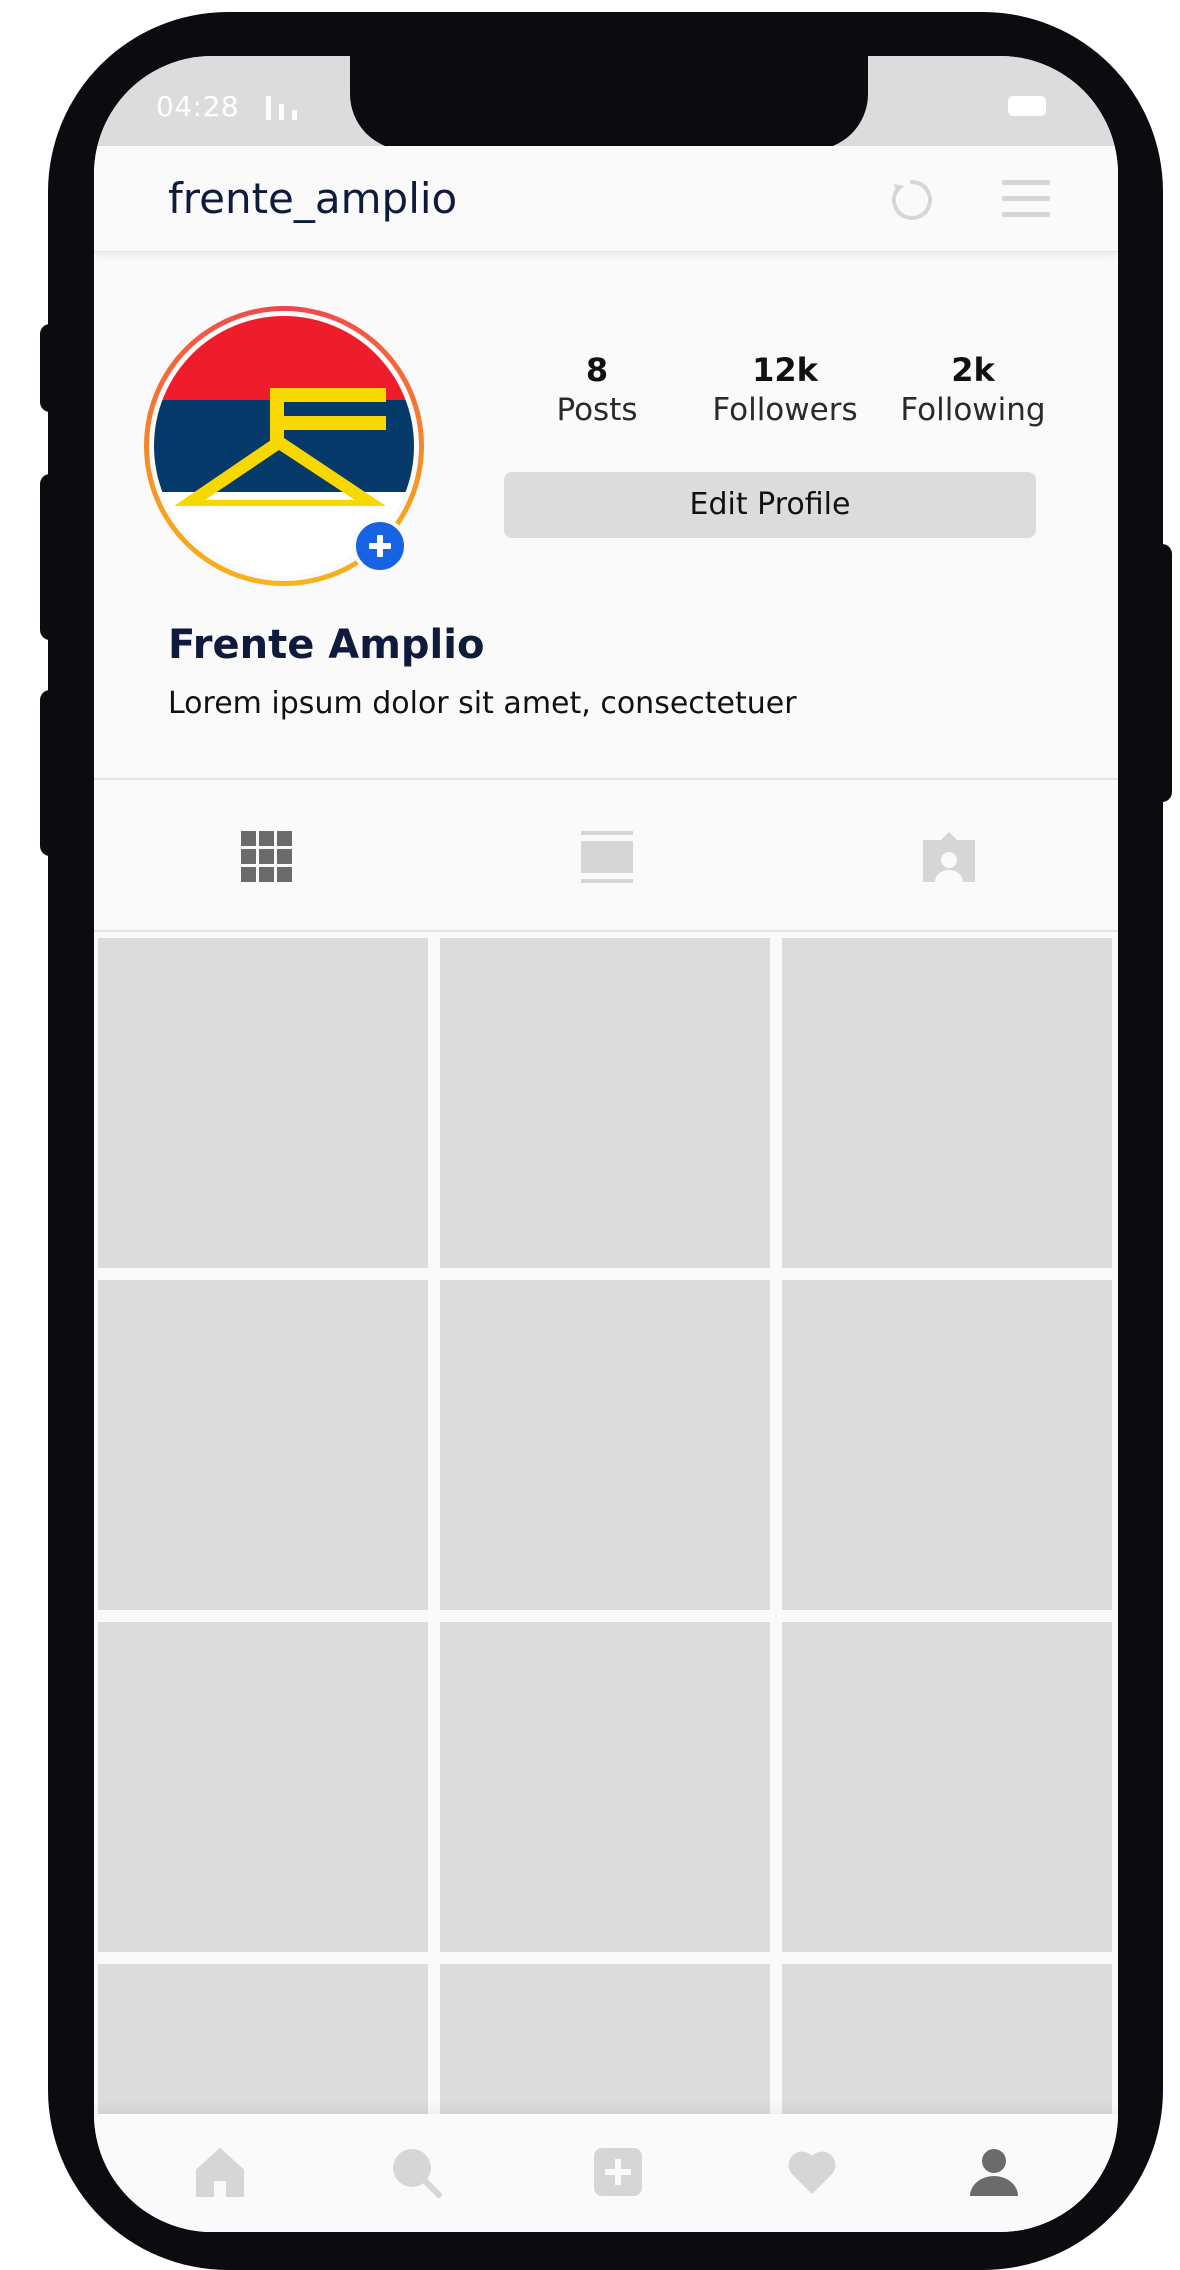 Image resolution: width=1180 pixels, height=2270 pixels. What do you see at coordinates (973, 410) in the screenshot?
I see `stat-label: Following` at bounding box center [973, 410].